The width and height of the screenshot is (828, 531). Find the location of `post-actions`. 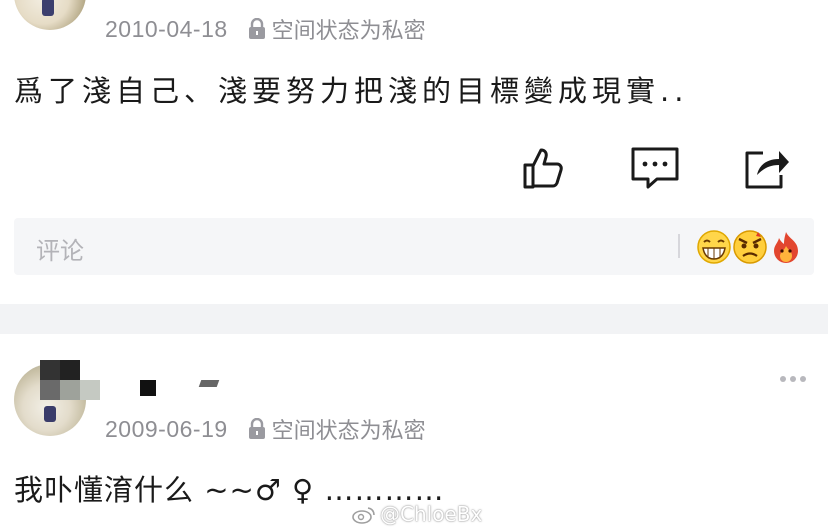

post-actions is located at coordinates (414, 170).